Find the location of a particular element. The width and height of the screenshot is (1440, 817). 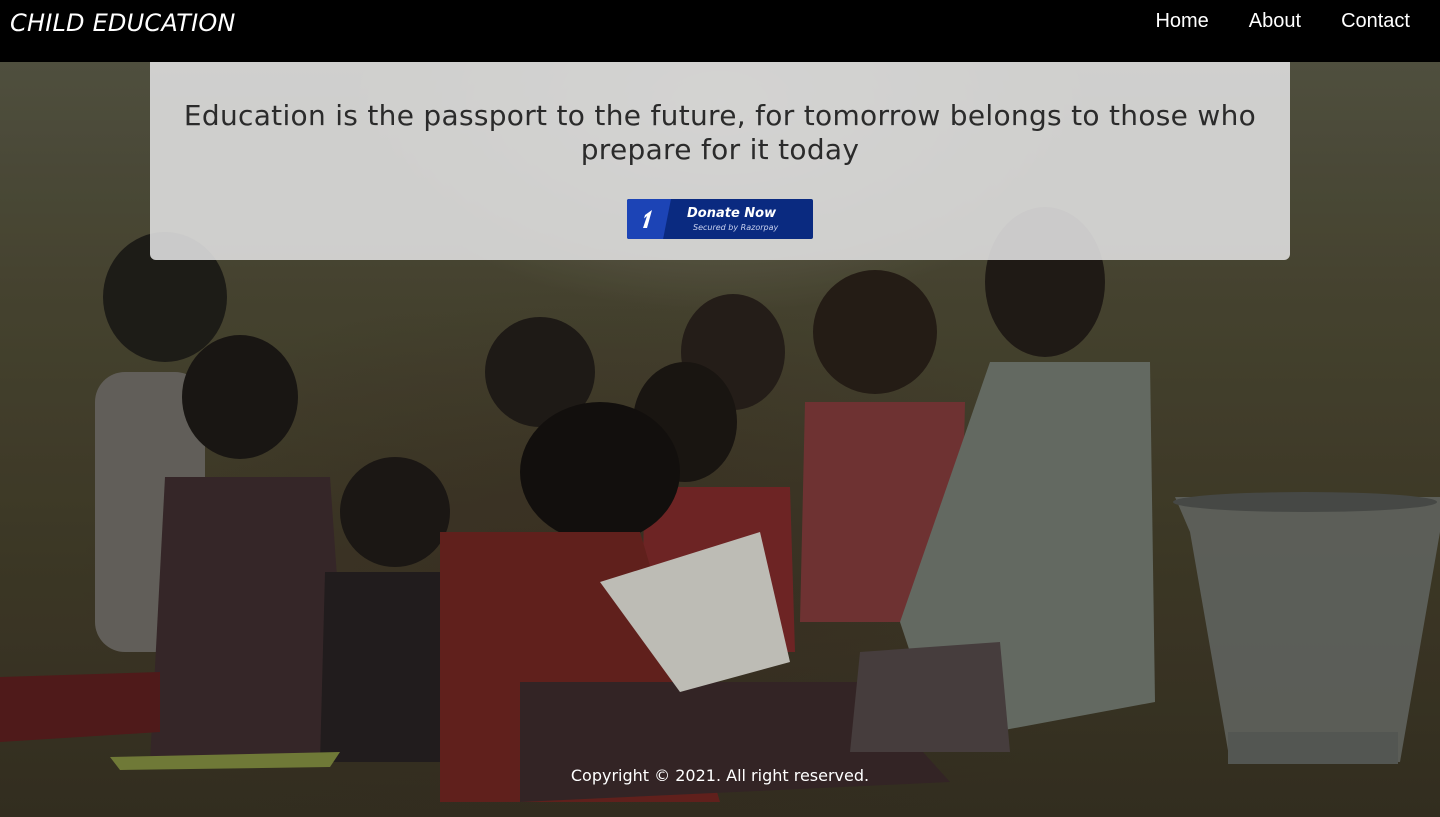

main-navigation: Home About Contact is located at coordinates (1282, 21).